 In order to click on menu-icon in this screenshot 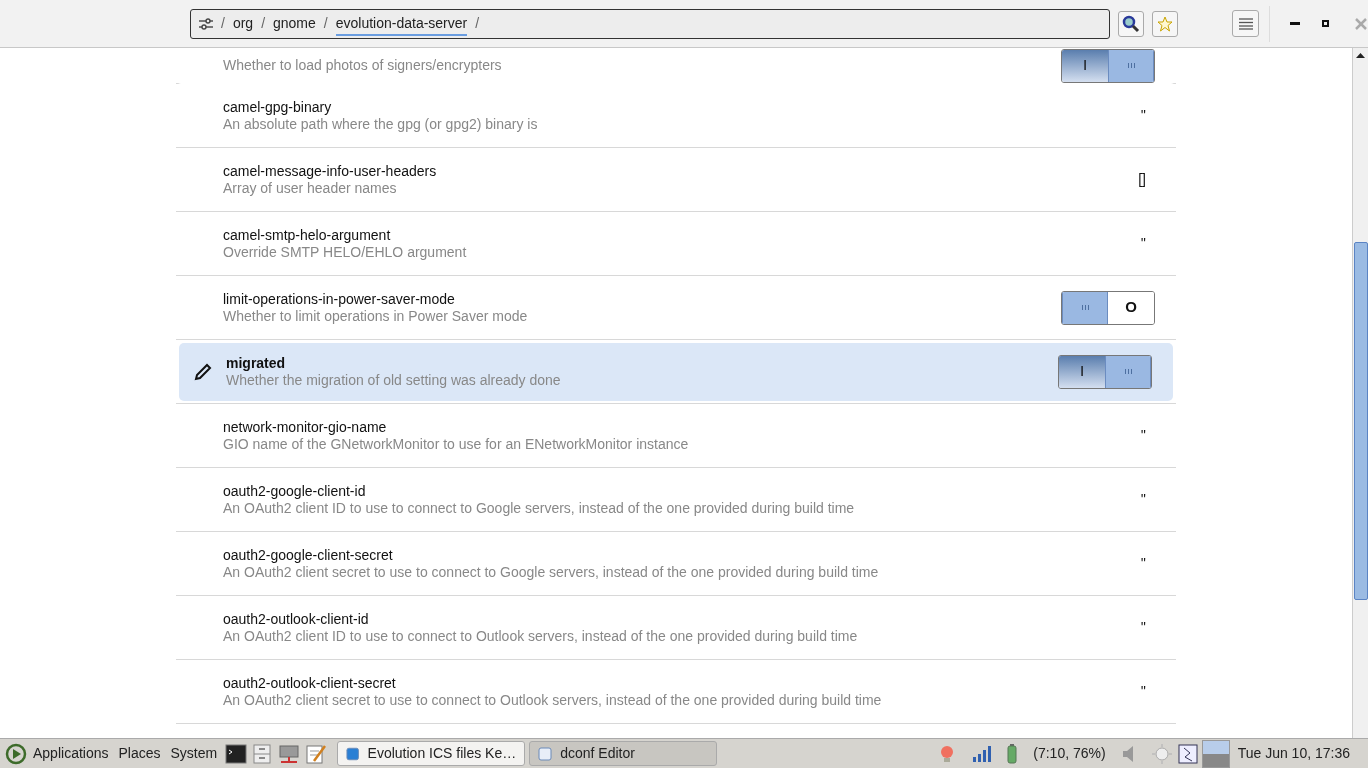, I will do `click(1245, 23)`.